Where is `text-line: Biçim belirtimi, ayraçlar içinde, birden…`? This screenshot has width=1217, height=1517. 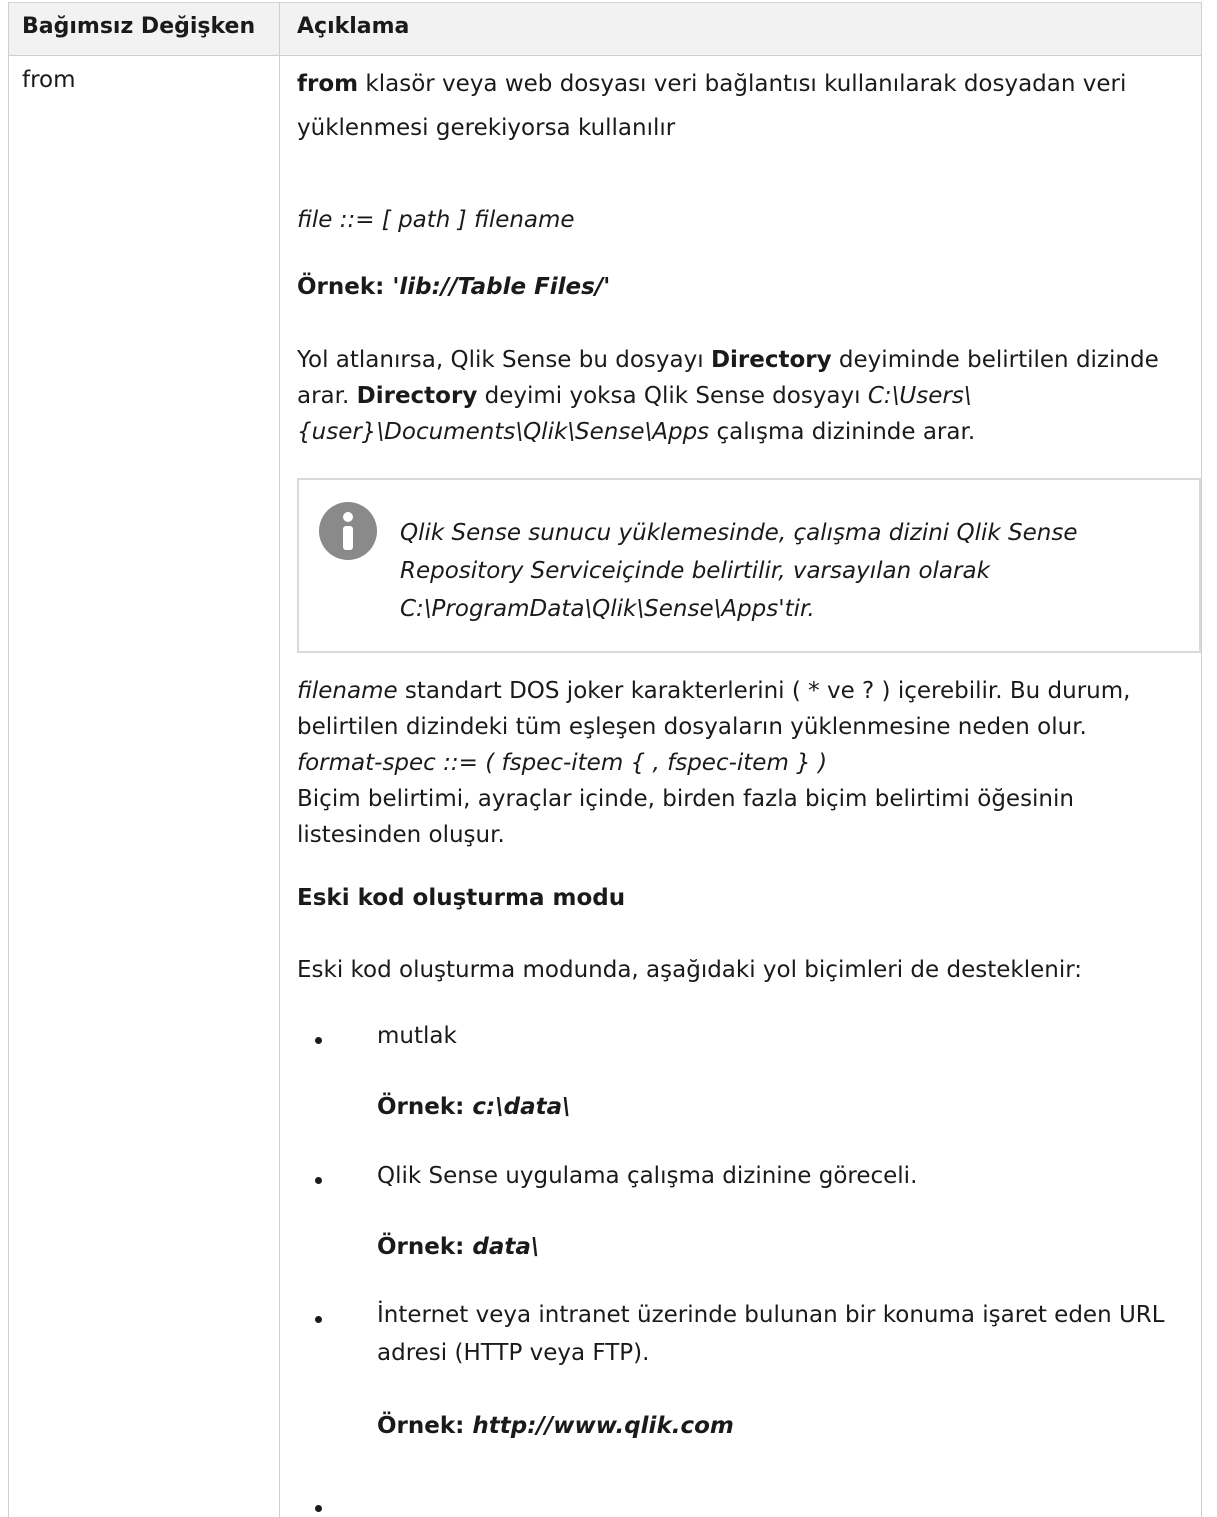 text-line: Biçim belirtimi, ayraçlar içinde, birden… is located at coordinates (685, 799).